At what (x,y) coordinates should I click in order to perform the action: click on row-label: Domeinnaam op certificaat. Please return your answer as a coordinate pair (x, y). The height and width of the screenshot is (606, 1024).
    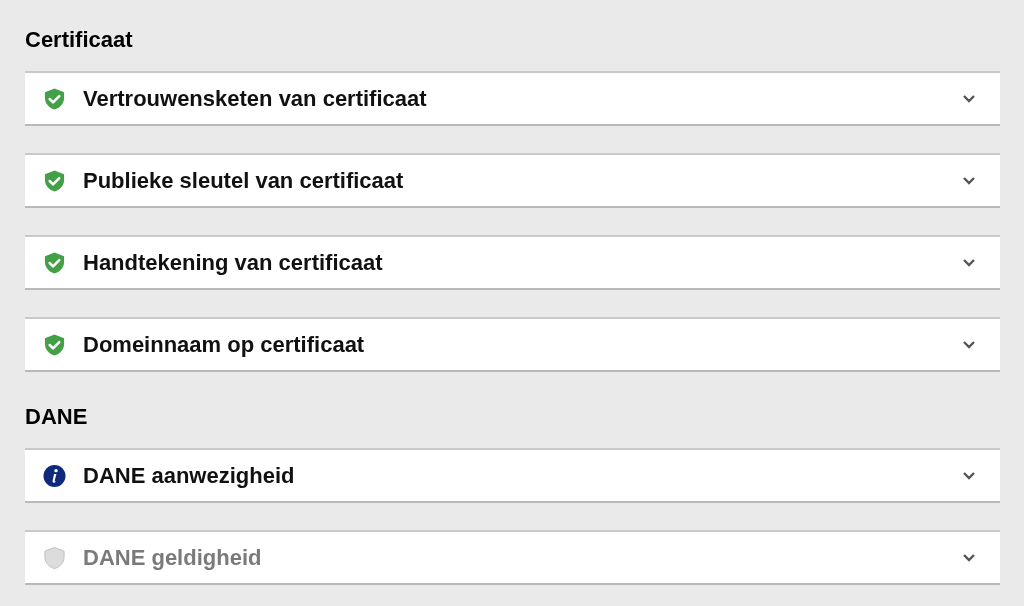
    Looking at the image, I should click on (224, 344).